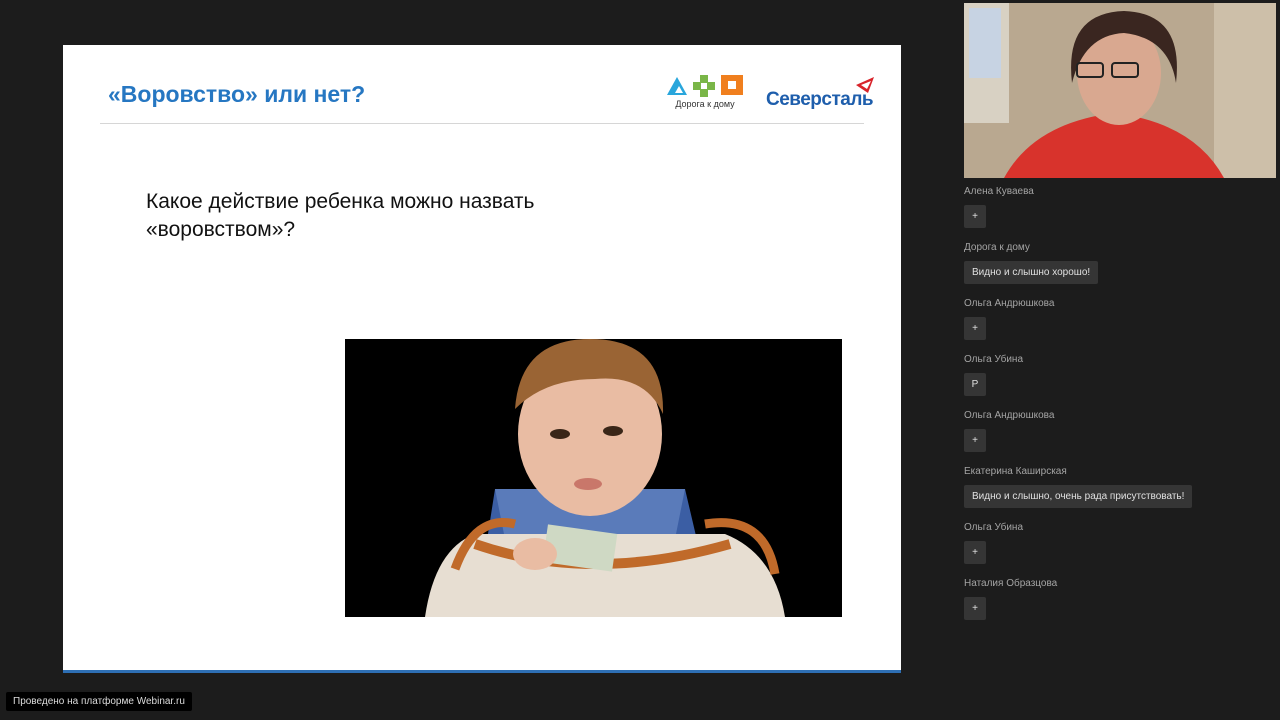 The height and width of the screenshot is (720, 1280). What do you see at coordinates (237, 94) in the screenshot?
I see `slide-title: «Воровство» или нет?` at bounding box center [237, 94].